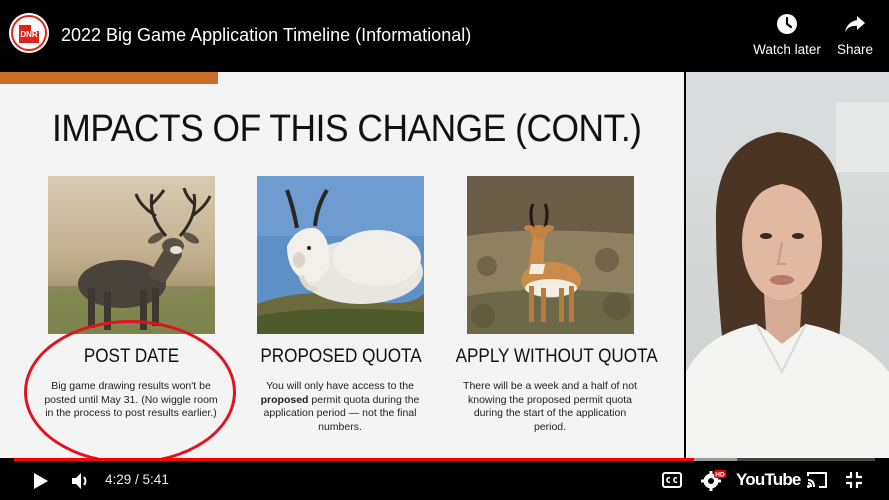 The image size is (889, 500). I want to click on player-controls: 4:29 / 5:41 HD YouTube, so click(444, 479).